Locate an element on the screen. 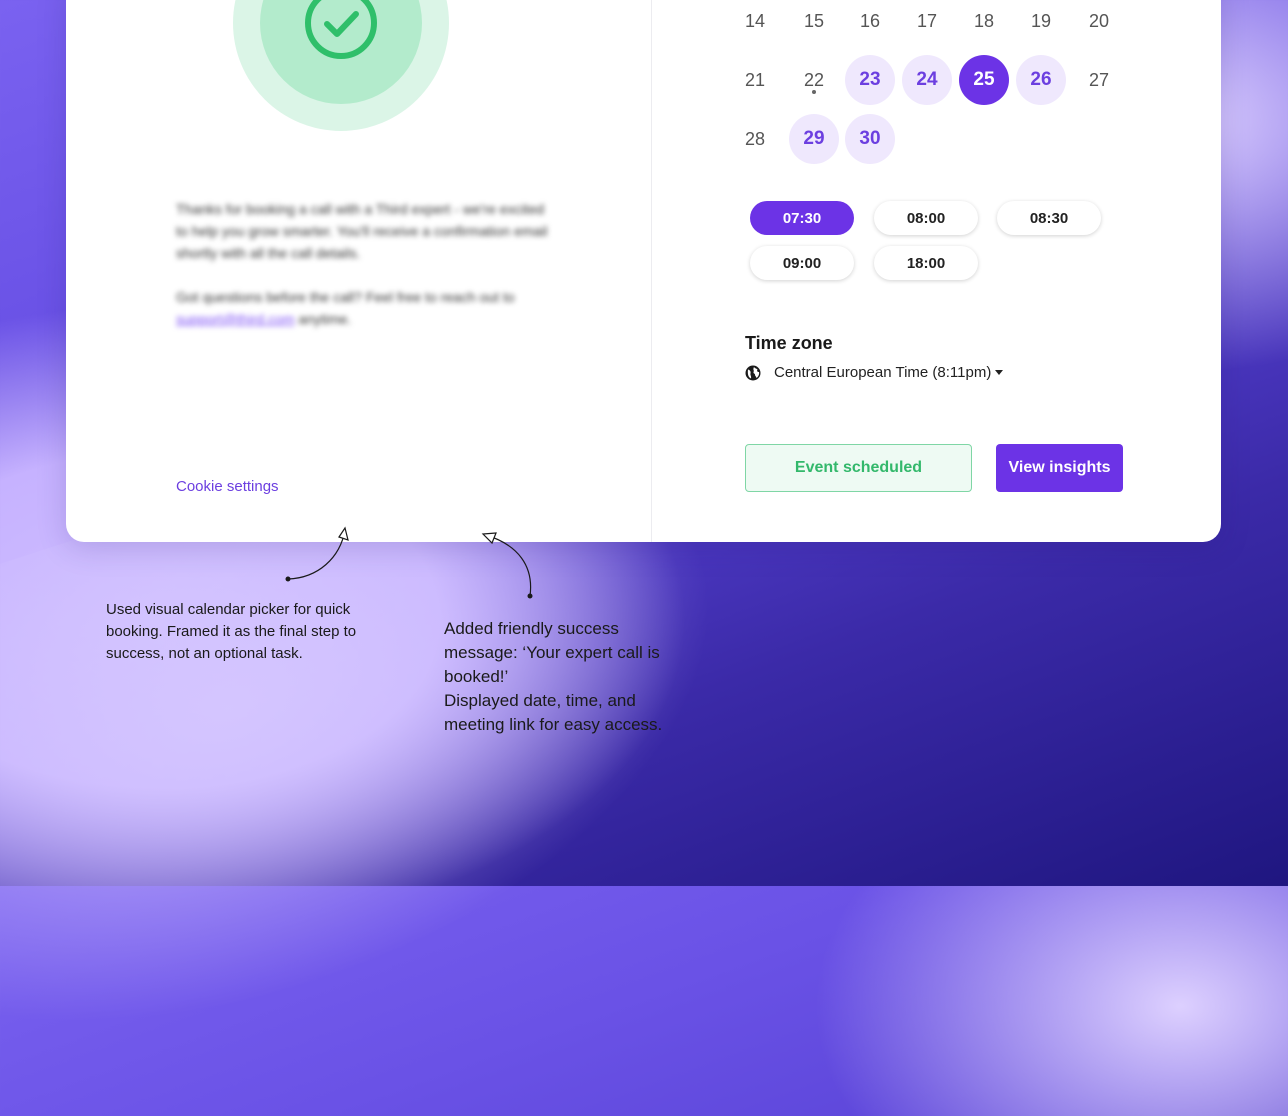  annotation-arrows is located at coordinates (409, 562).